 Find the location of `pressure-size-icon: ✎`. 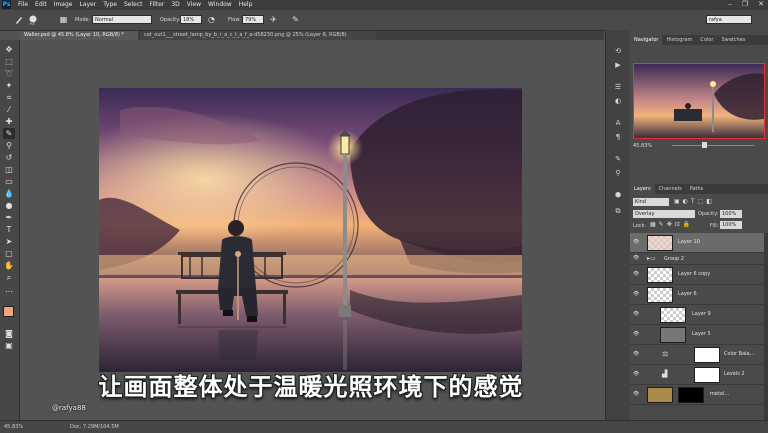

pressure-size-icon: ✎ is located at coordinates (295, 19).